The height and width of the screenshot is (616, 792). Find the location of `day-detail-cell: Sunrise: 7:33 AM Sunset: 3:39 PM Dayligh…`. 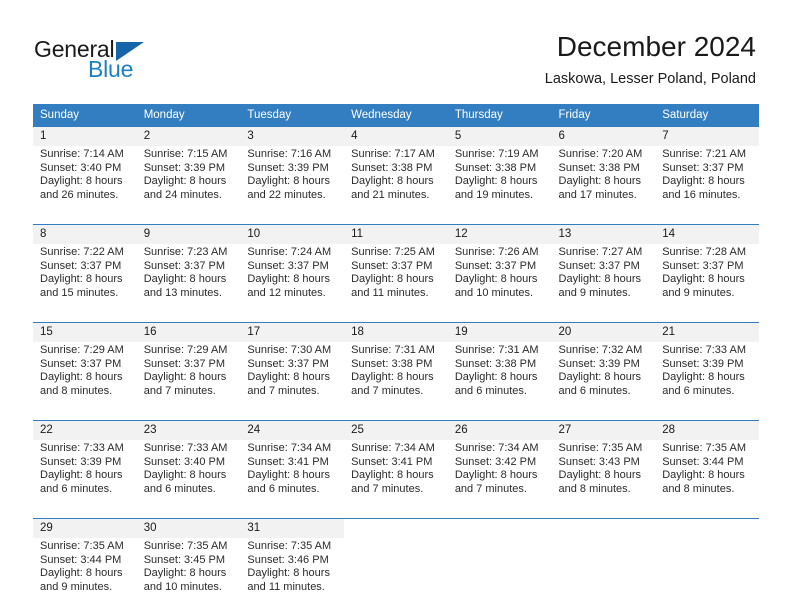

day-detail-cell: Sunrise: 7:33 AM Sunset: 3:39 PM Dayligh… is located at coordinates (707, 381).